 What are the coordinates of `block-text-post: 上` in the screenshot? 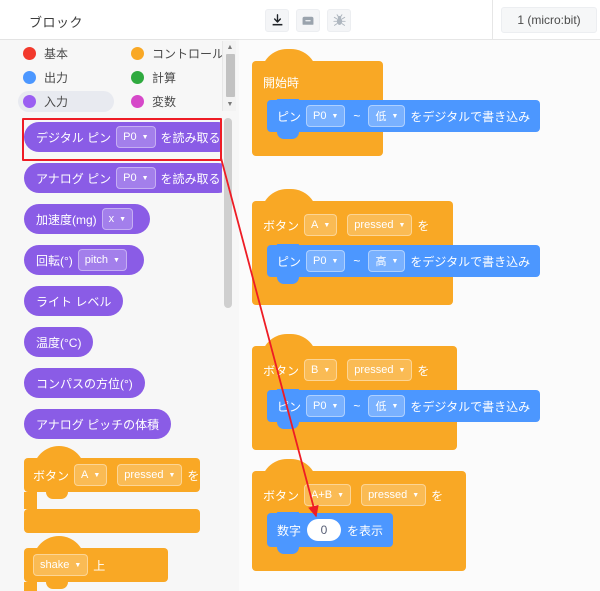 It's located at (99, 565).